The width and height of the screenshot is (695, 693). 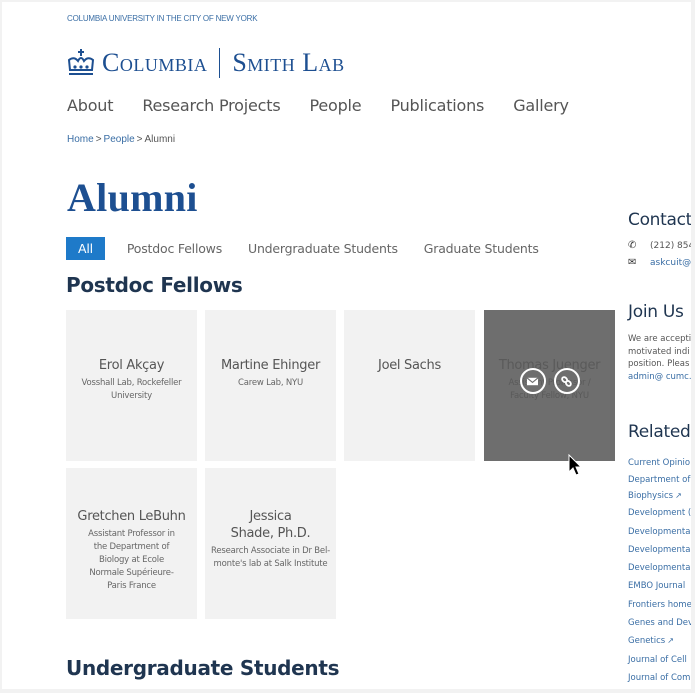 What do you see at coordinates (481, 248) in the screenshot?
I see `filter-graduate-students: Graduate Students` at bounding box center [481, 248].